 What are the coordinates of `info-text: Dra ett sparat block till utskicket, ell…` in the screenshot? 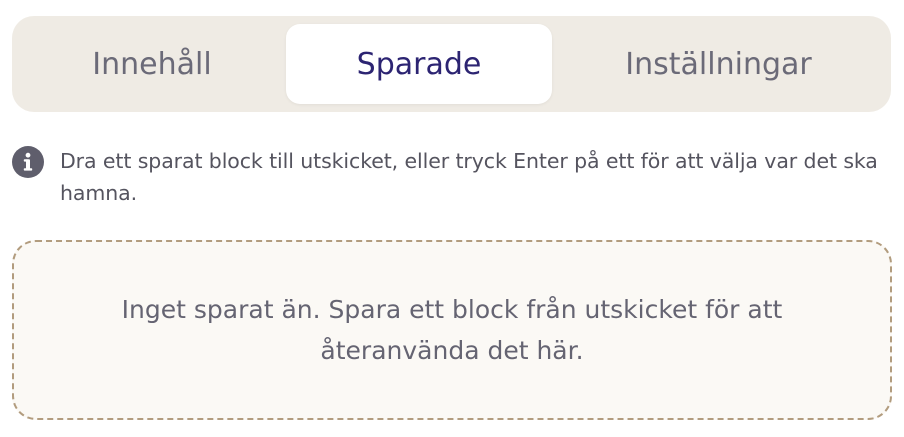 It's located at (469, 177).